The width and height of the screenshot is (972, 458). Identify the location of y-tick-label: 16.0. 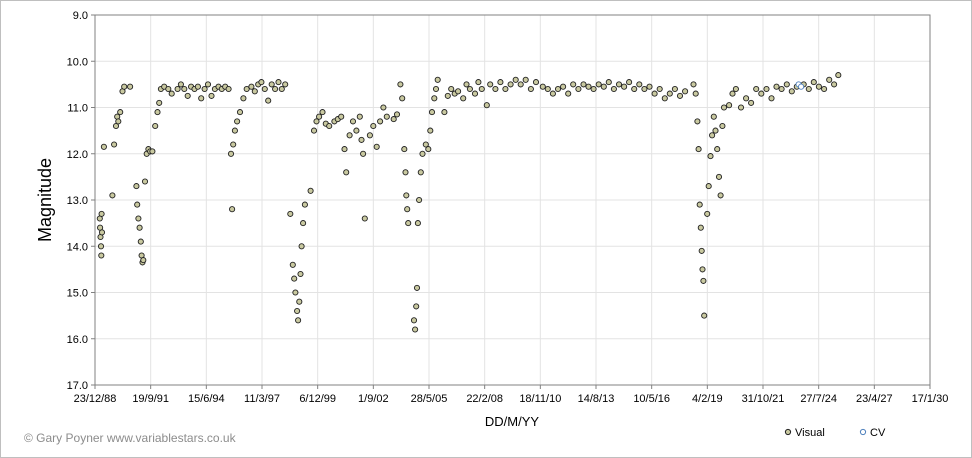
(77, 340).